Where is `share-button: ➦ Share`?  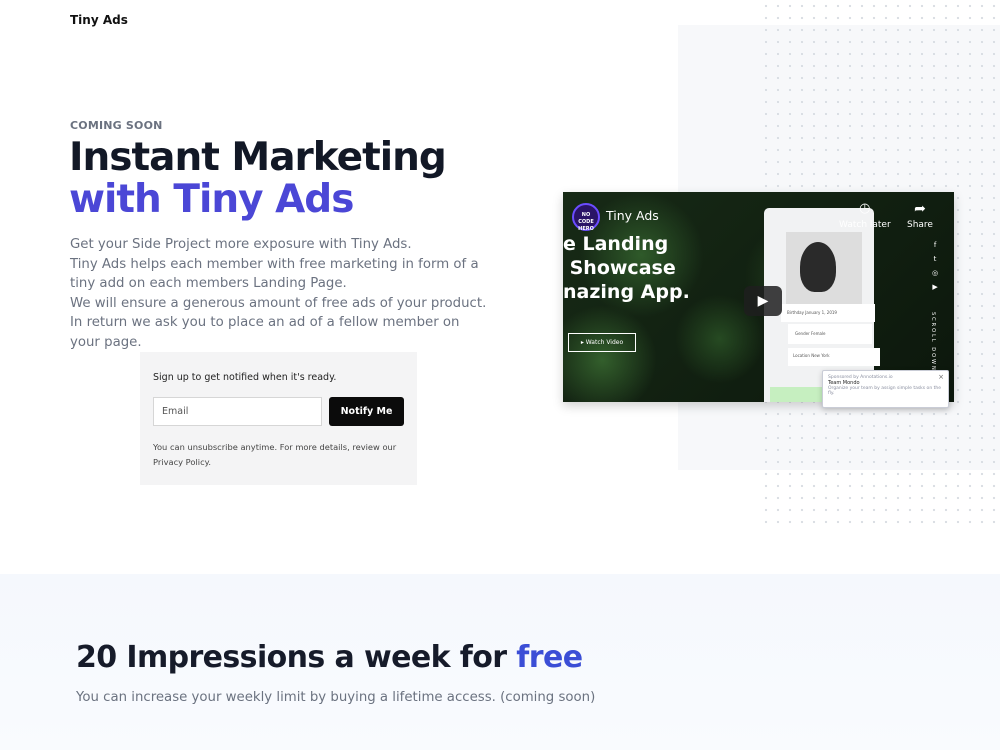
share-button: ➦ Share is located at coordinates (920, 215).